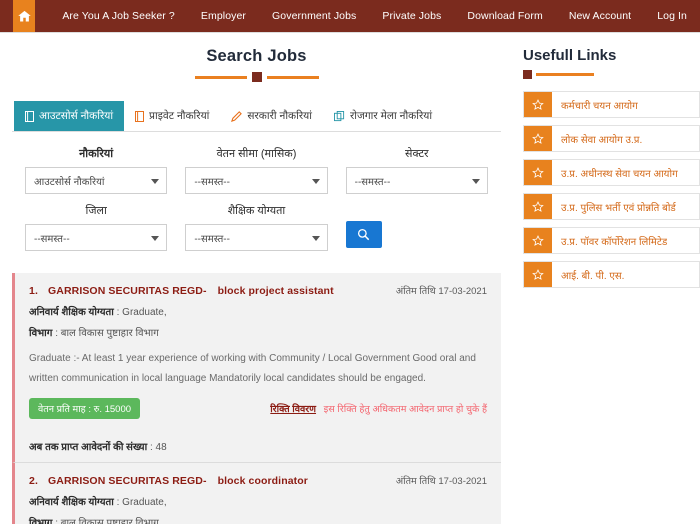 The height and width of the screenshot is (524, 700). I want to click on salary-range-select: --समस्त--, so click(256, 180).